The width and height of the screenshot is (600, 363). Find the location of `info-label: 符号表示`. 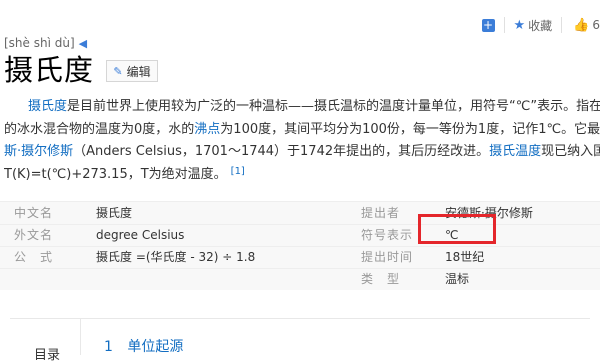

info-label: 符号表示 is located at coordinates (387, 235).